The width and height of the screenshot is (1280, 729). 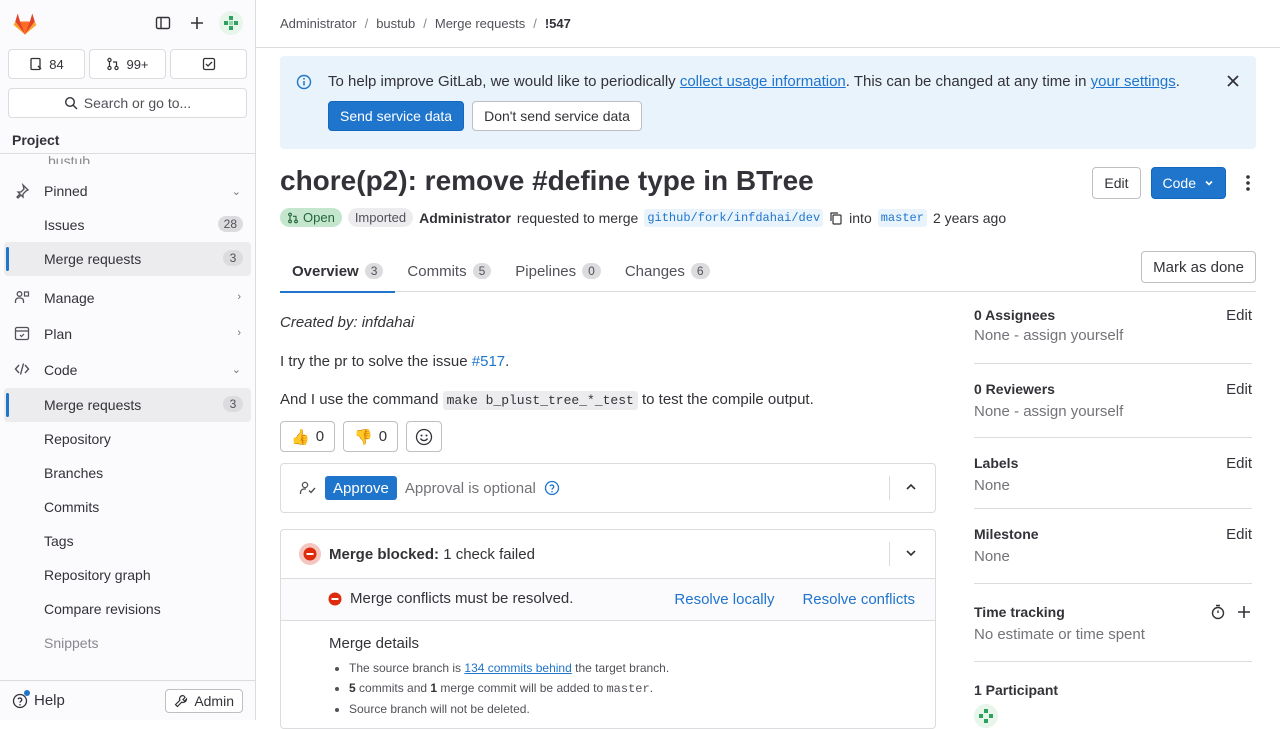 I want to click on labels-edit-button: Edit, so click(x=1239, y=463).